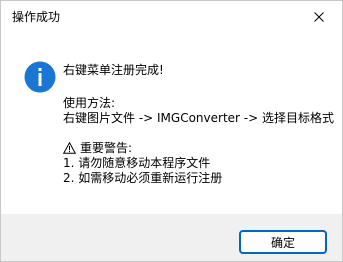 The image size is (343, 262). Describe the element at coordinates (40, 77) in the screenshot. I see `info-icon` at that location.